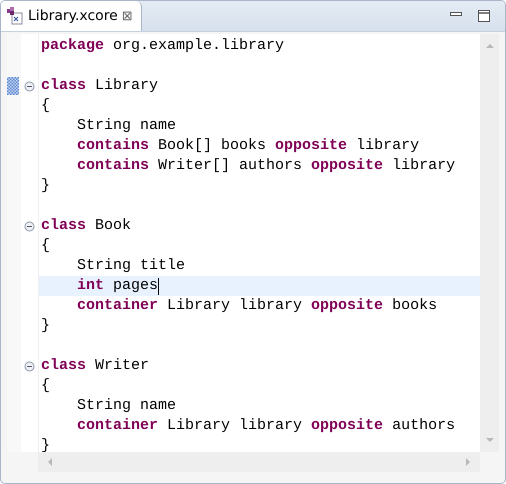 This screenshot has width=506, height=484. I want to click on code-line: class Writer, so click(95, 366).